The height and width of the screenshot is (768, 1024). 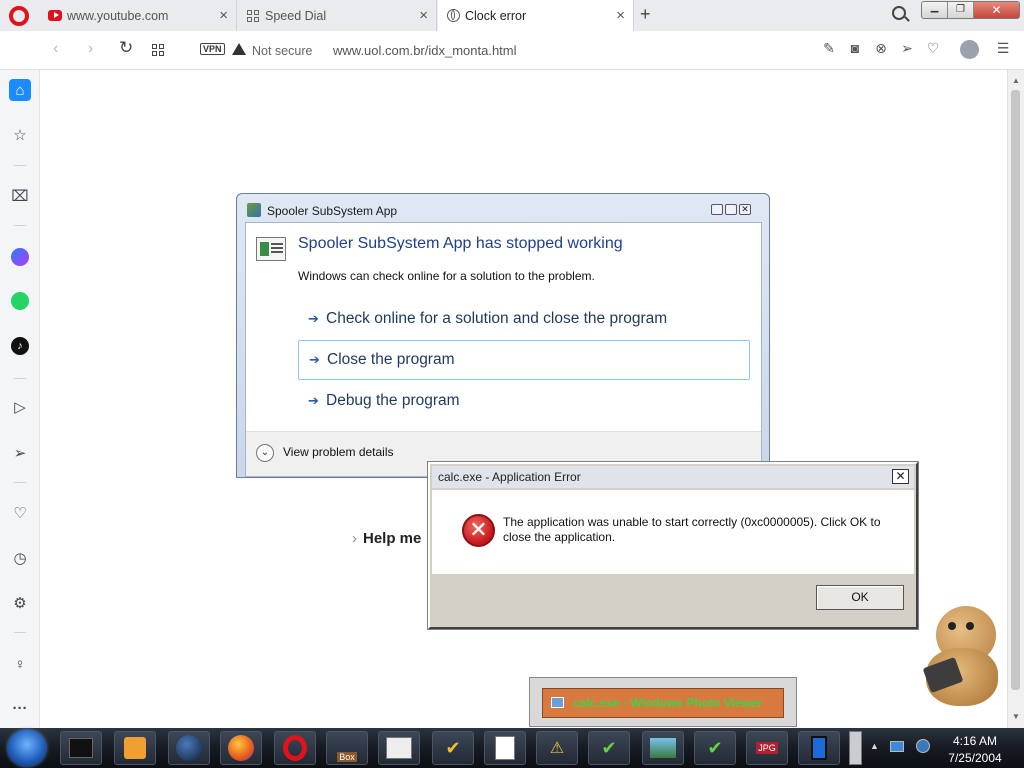 I want to click on messenger-icon, so click(x=20, y=257).